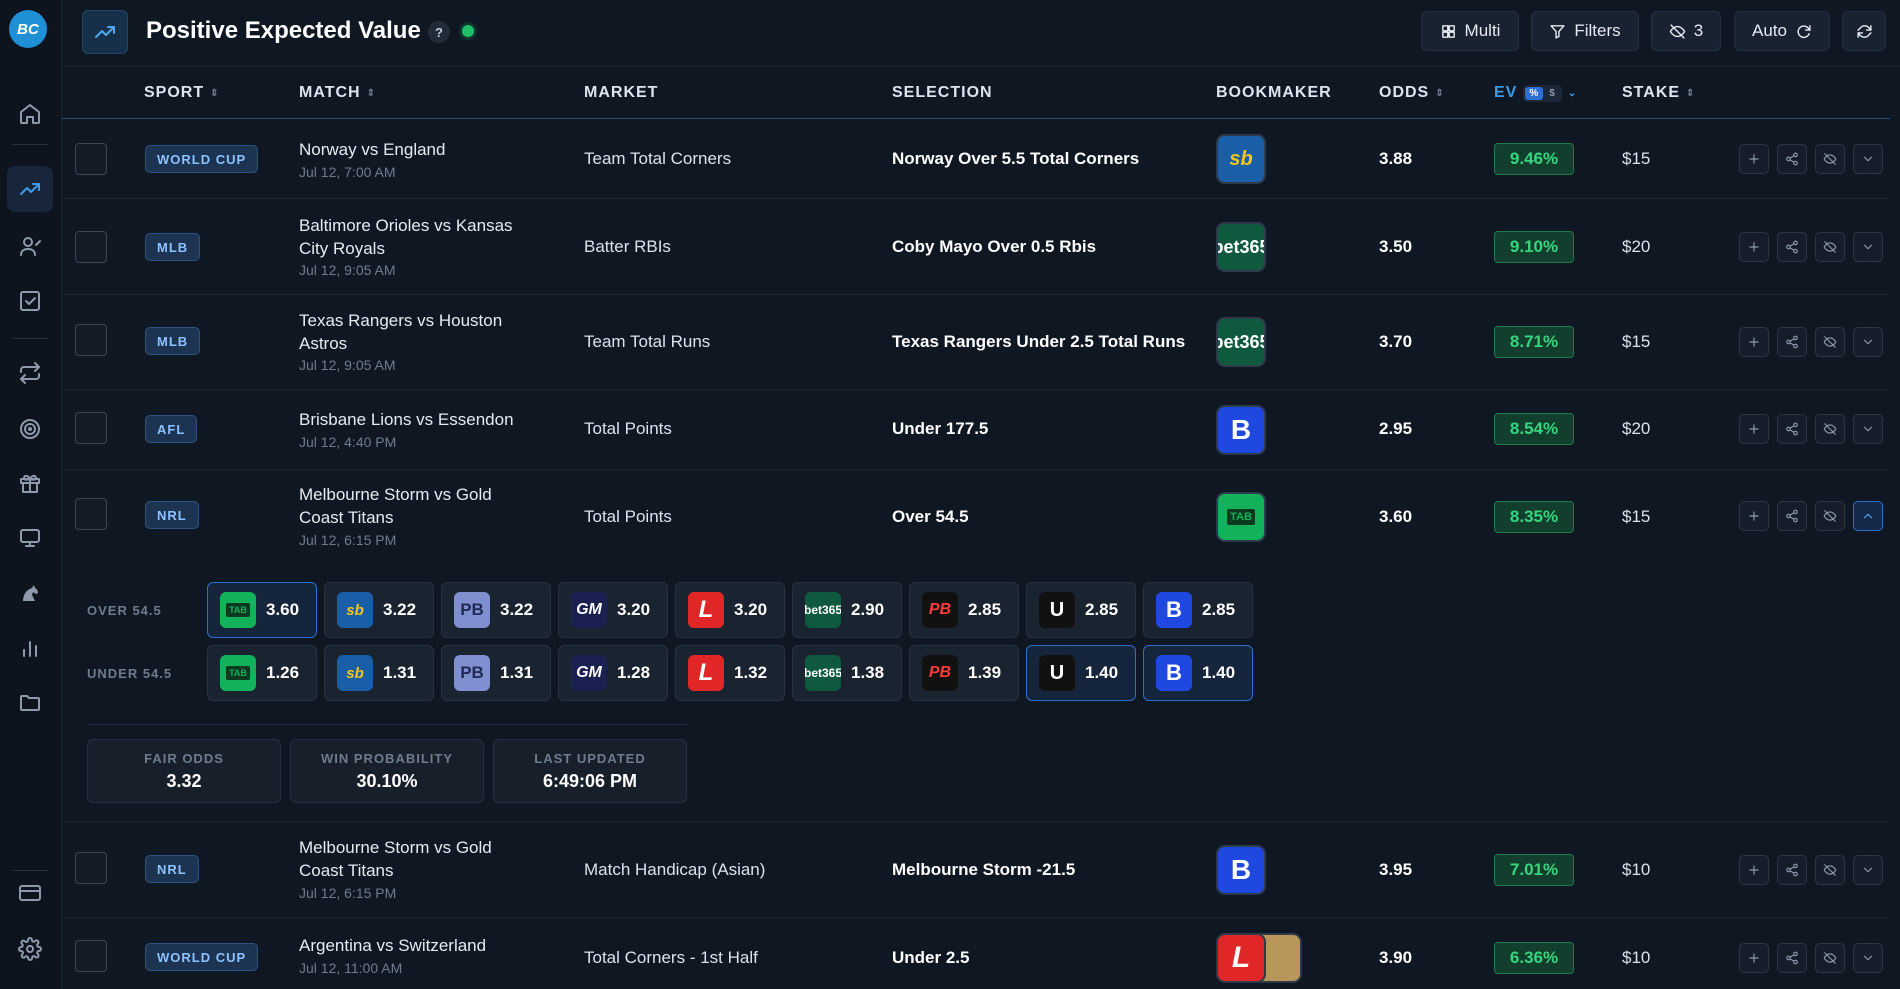 The height and width of the screenshot is (989, 1900). Describe the element at coordinates (1542, 93) in the screenshot. I see `ev-unit-toggle: % $` at that location.